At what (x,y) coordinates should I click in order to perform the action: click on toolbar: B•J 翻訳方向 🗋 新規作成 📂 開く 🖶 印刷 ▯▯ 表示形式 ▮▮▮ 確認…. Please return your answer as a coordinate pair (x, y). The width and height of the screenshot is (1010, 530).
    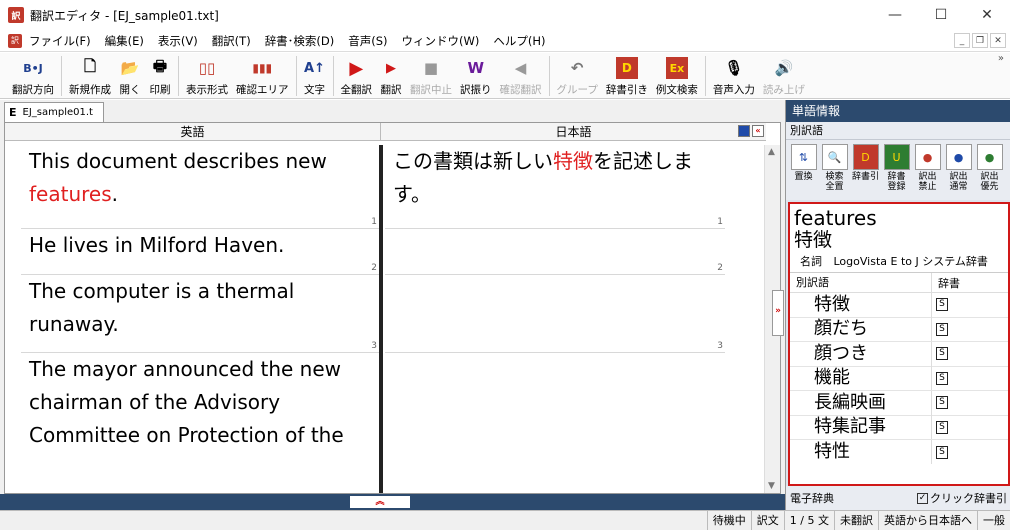
    Looking at the image, I should click on (505, 76).